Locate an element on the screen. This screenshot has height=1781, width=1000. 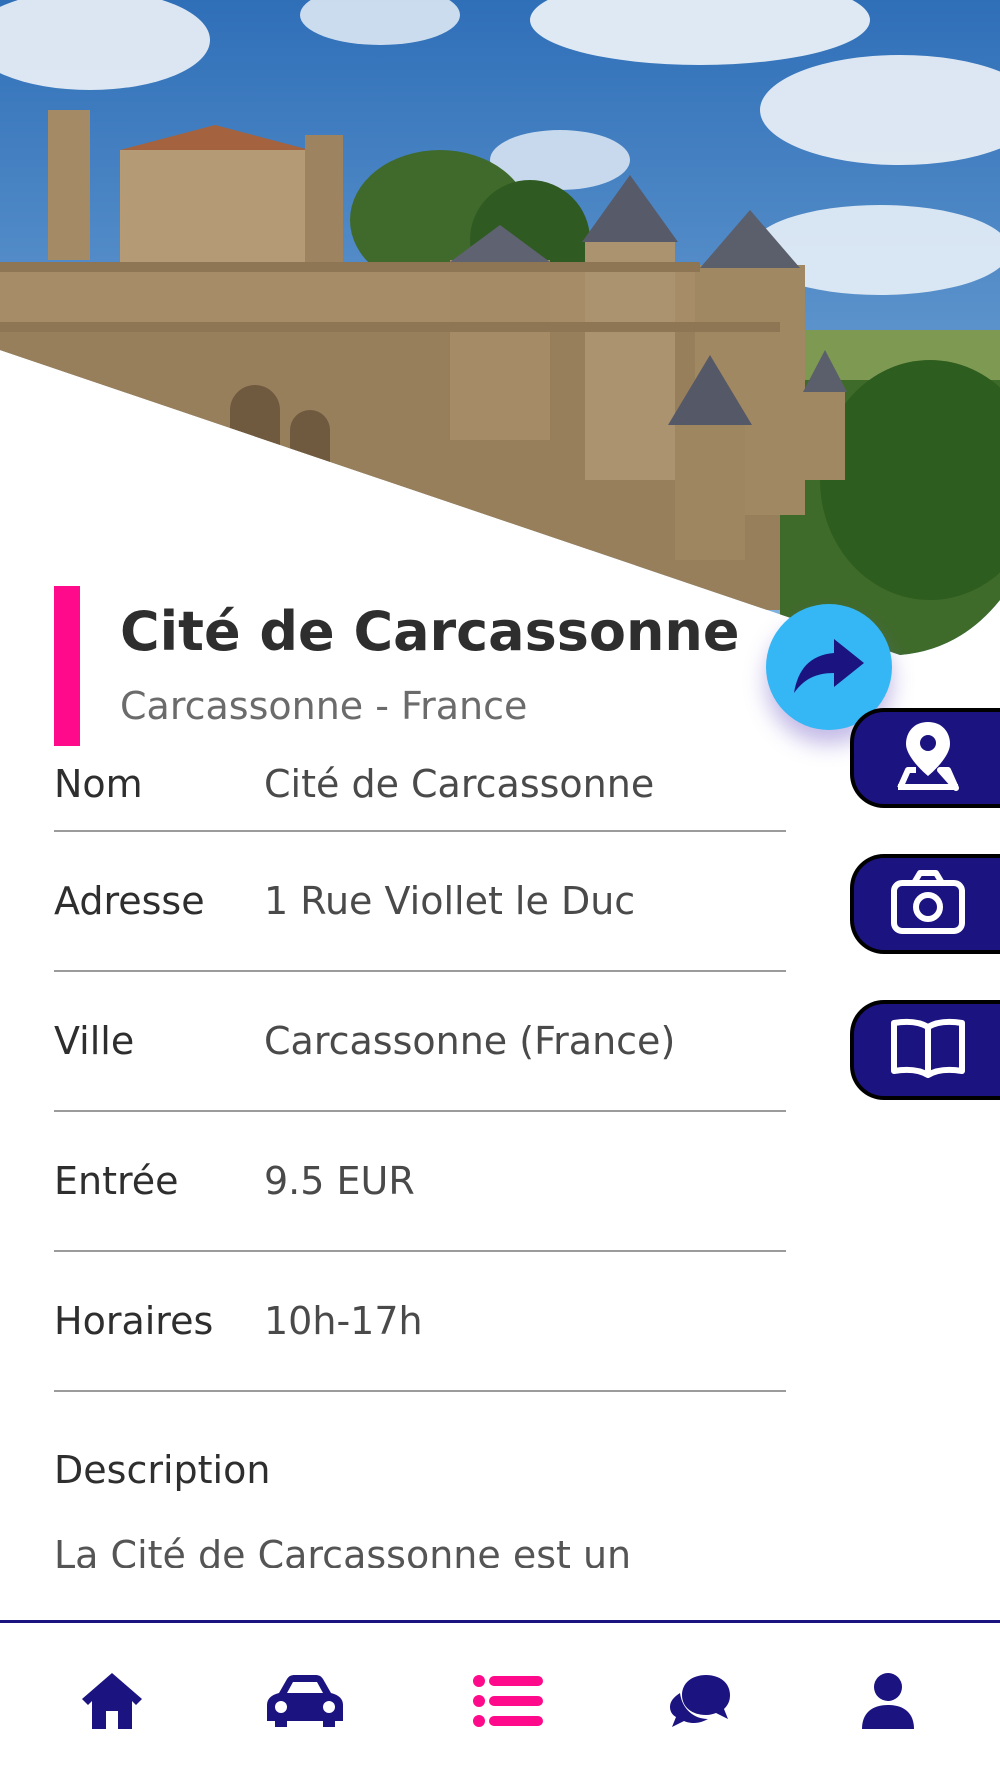
detail-row-horaires: Horaires 10h-17h is located at coordinates (420, 1322).